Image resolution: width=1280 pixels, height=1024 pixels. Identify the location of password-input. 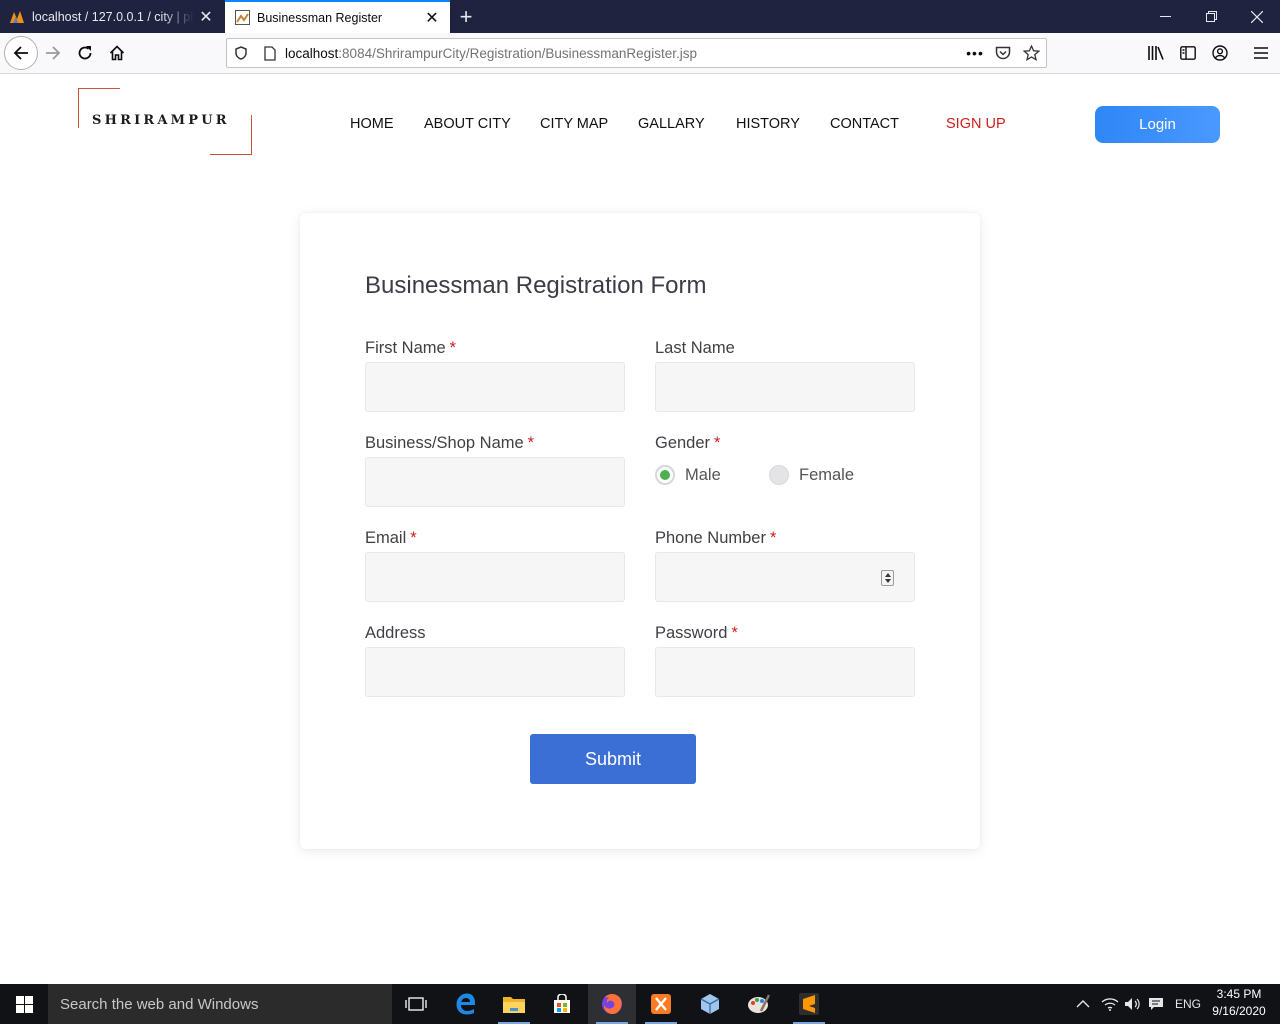
(785, 672).